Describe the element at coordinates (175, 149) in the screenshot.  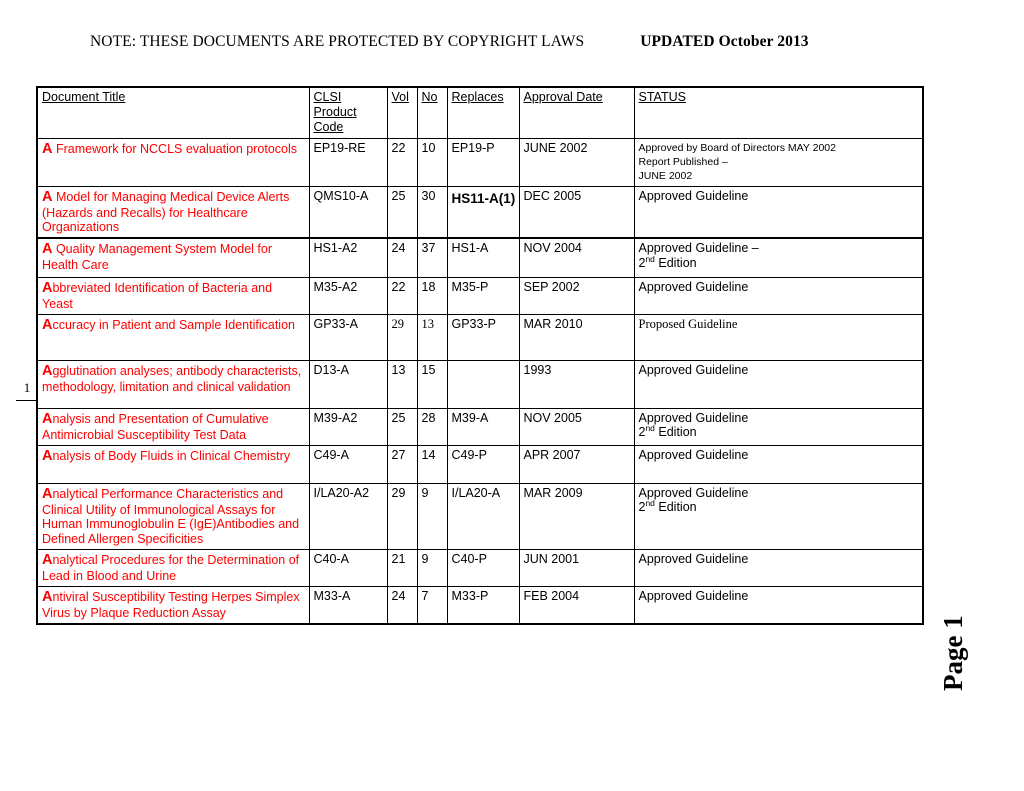
I see `title-text: Framework for NCCLS evaluation protocols` at that location.